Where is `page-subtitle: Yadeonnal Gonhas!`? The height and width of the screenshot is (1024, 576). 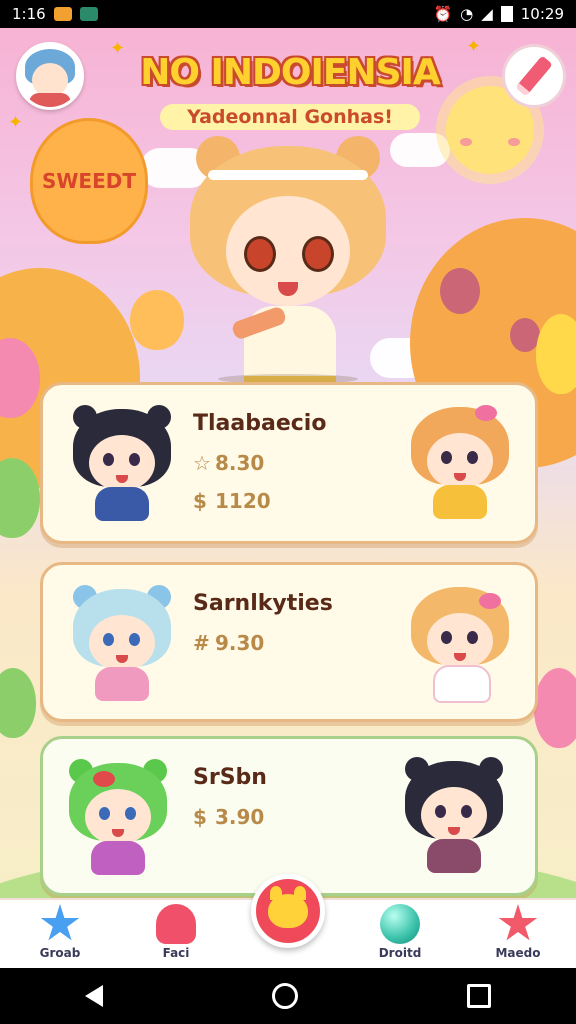
page-subtitle: Yadeonnal Gonhas! is located at coordinates (290, 117).